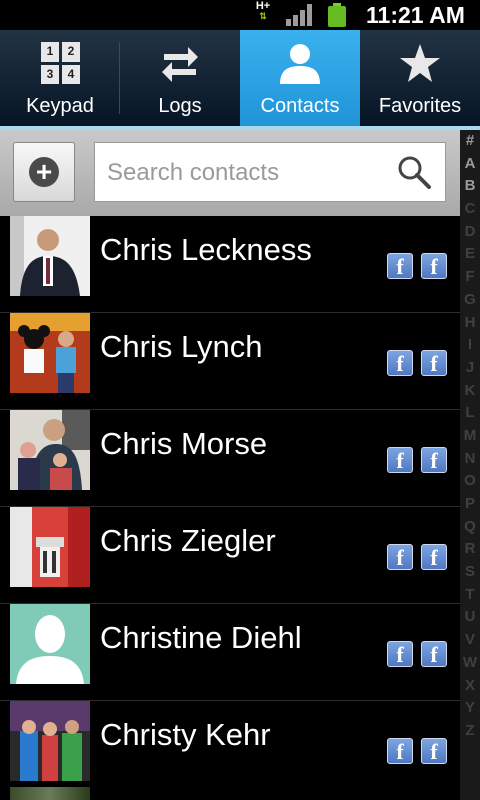 The image size is (480, 800). What do you see at coordinates (188, 540) in the screenshot?
I see `contact-name: Chris Ziegler` at bounding box center [188, 540].